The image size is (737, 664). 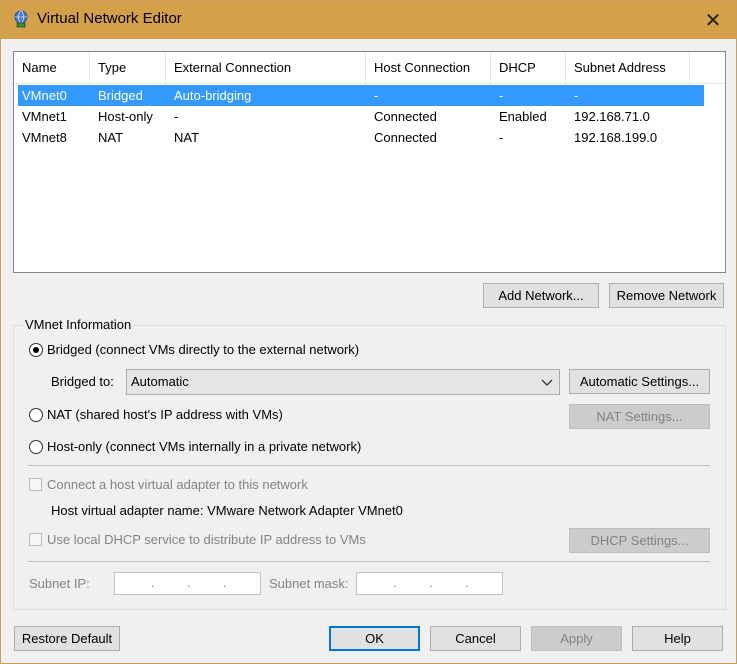 I want to click on close-icon: ✕, so click(x=713, y=20).